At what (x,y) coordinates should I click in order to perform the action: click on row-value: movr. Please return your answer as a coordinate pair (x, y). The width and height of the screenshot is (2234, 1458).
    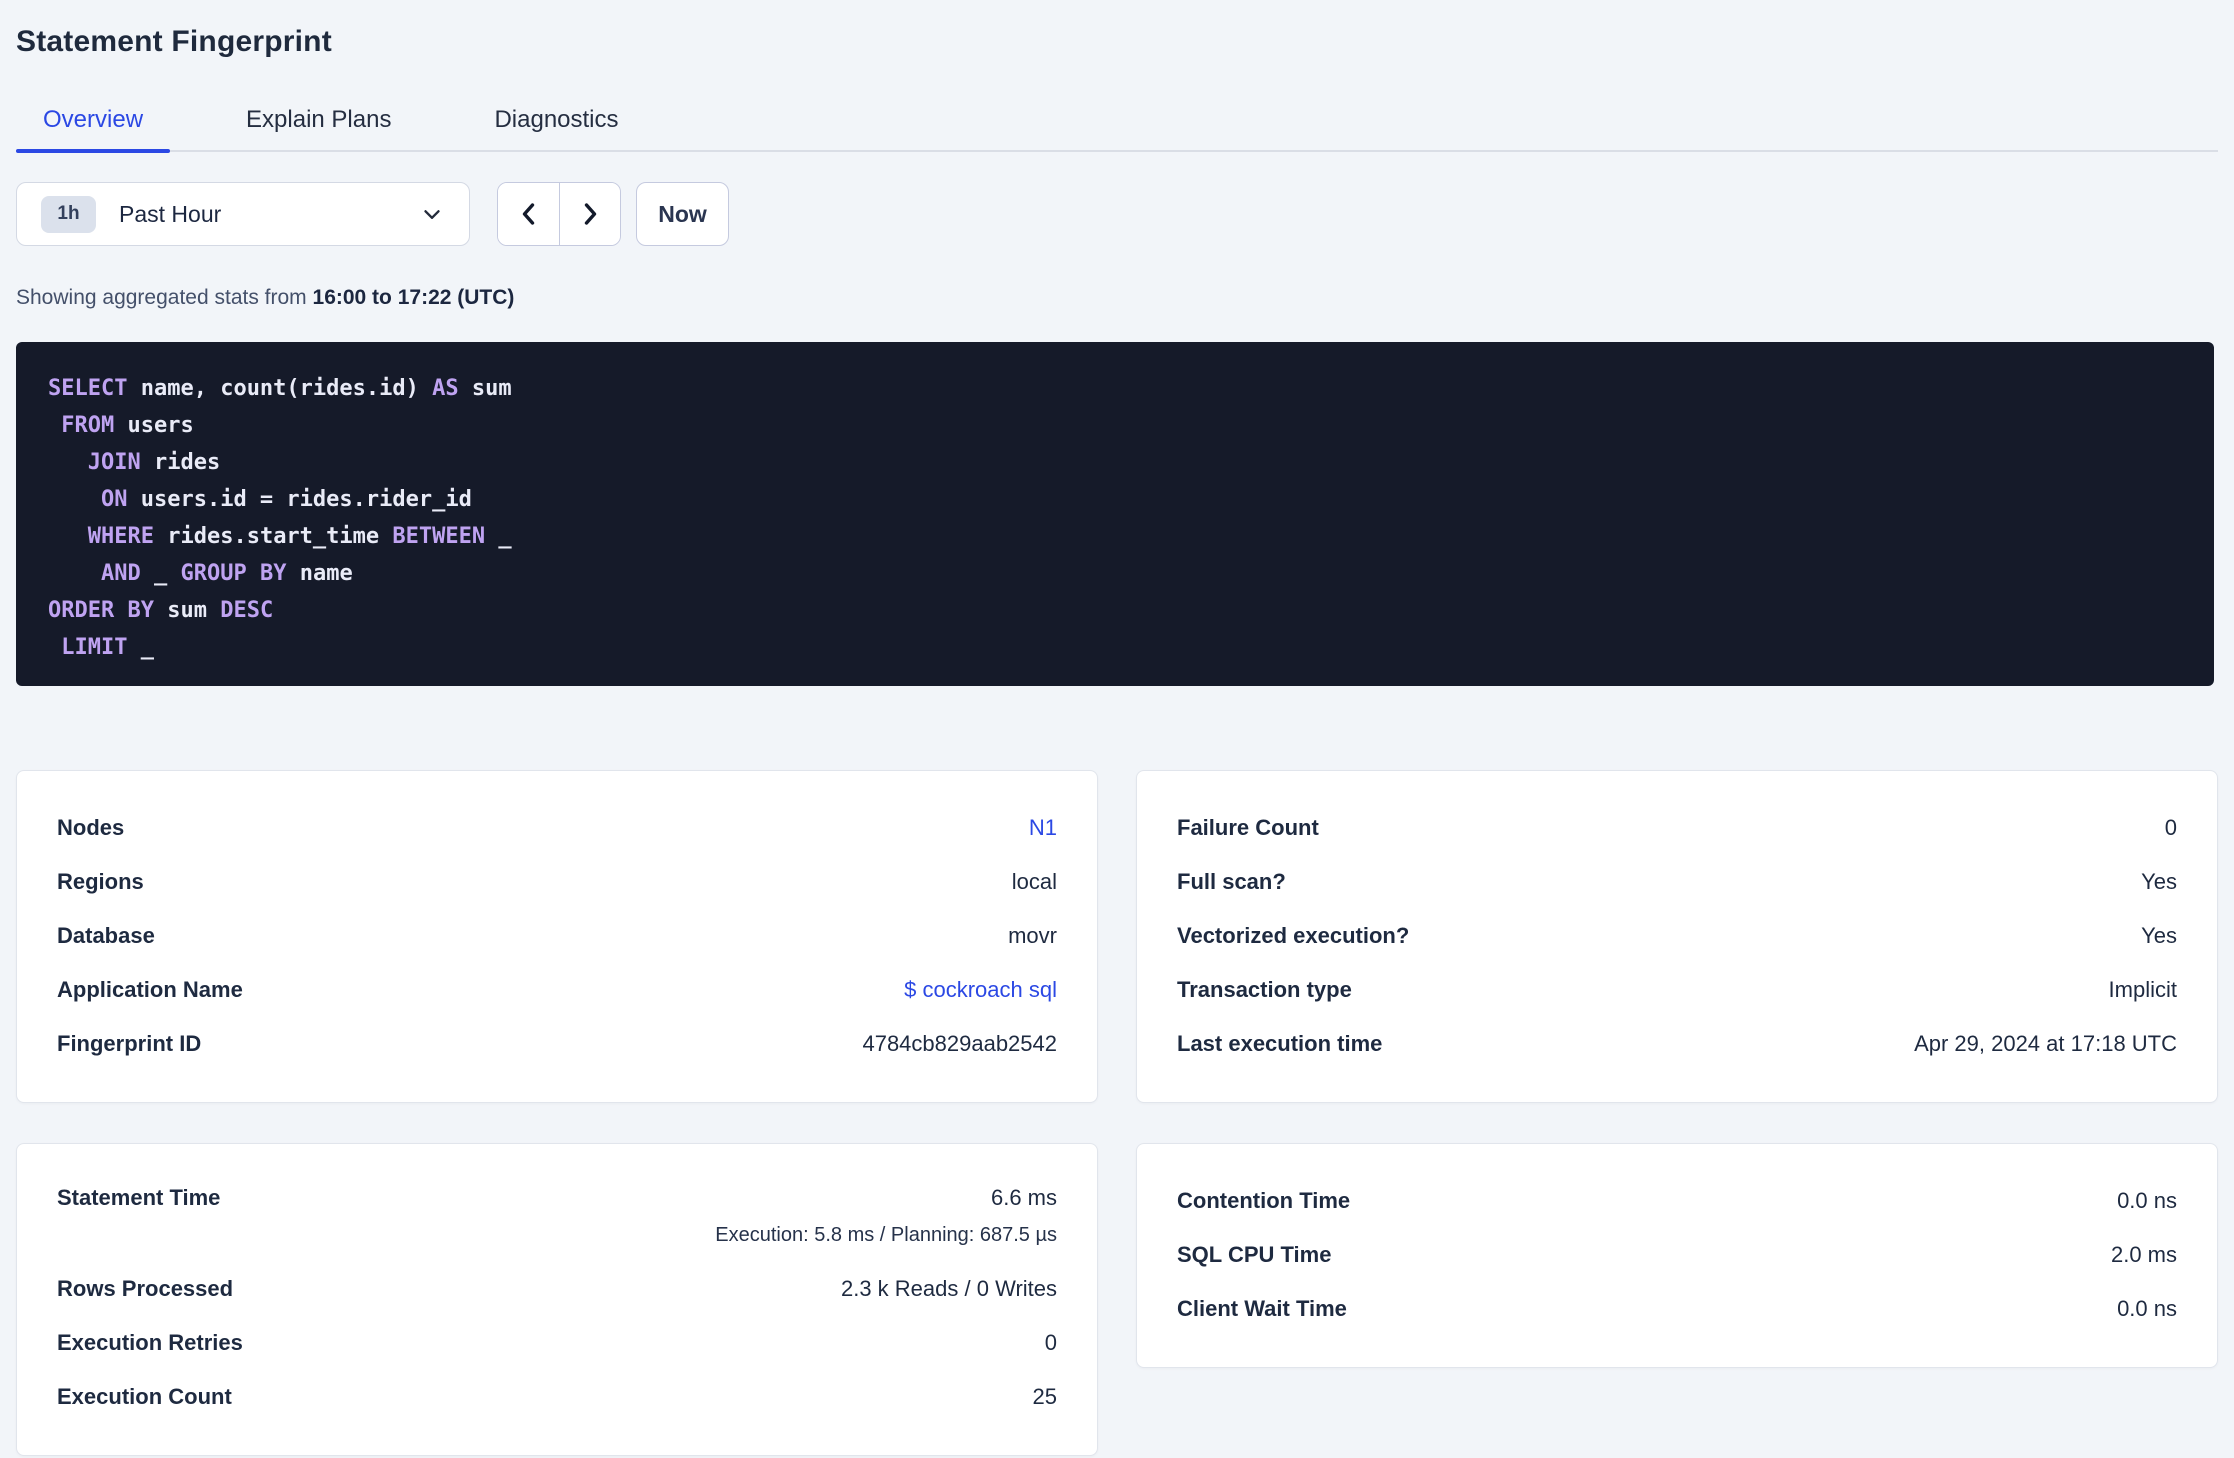
    Looking at the image, I should click on (1032, 935).